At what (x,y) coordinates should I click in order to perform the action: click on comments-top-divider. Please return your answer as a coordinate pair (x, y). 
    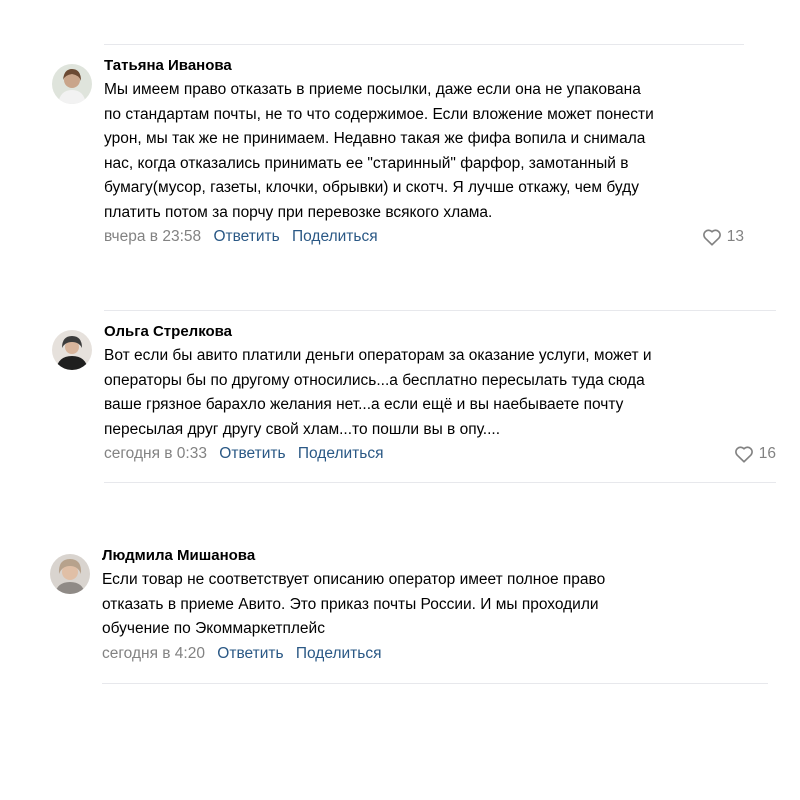
    Looking at the image, I should click on (424, 44).